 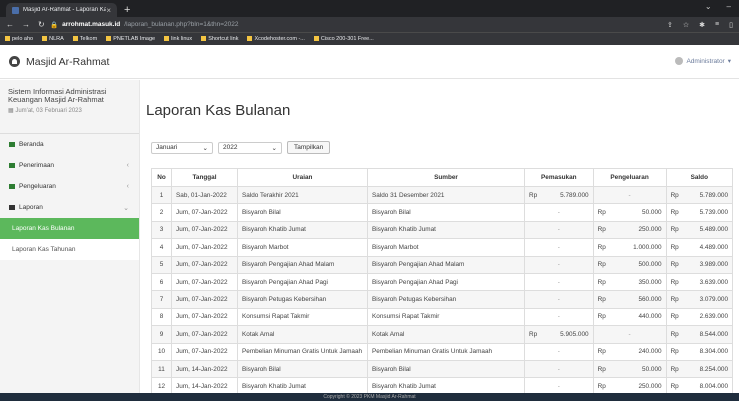 I want to click on cell-no: 8, so click(x=161, y=317).